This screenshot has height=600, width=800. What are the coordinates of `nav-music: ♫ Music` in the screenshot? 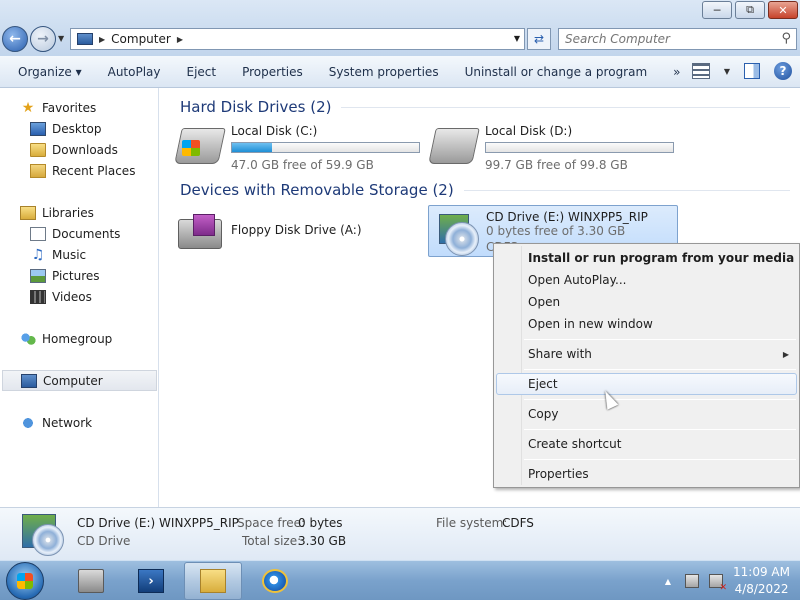 It's located at (79, 254).